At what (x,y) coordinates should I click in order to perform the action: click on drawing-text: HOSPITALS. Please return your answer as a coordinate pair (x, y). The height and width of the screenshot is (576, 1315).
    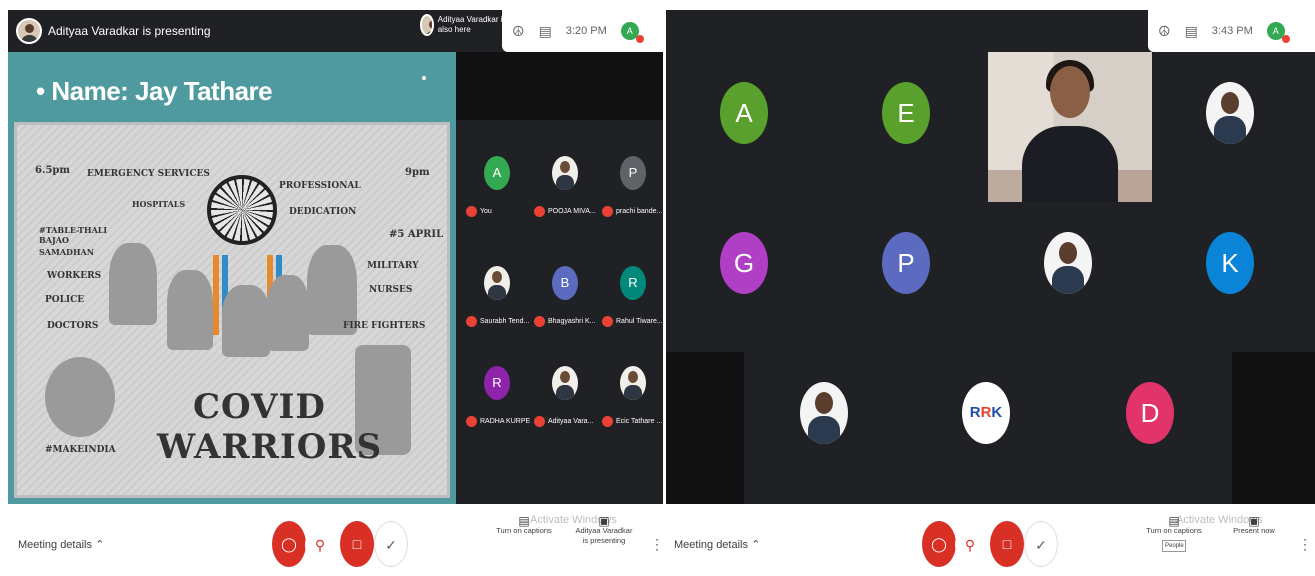
    Looking at the image, I should click on (159, 204).